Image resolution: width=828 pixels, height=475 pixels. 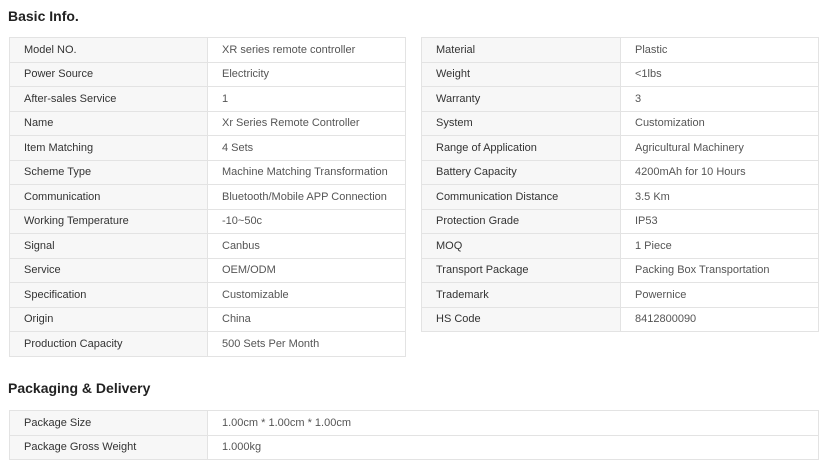 I want to click on spec-value: Agricultural Machinery, so click(x=719, y=148).